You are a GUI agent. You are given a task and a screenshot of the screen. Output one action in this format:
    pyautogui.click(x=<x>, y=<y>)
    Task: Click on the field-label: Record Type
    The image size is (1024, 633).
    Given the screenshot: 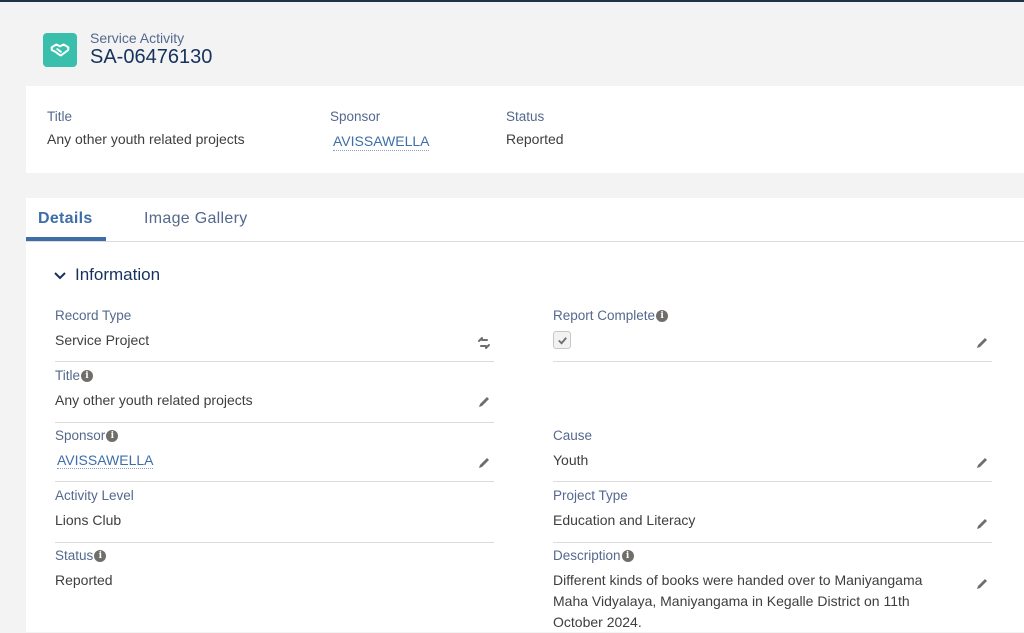 What is the action you would take?
    pyautogui.click(x=93, y=315)
    